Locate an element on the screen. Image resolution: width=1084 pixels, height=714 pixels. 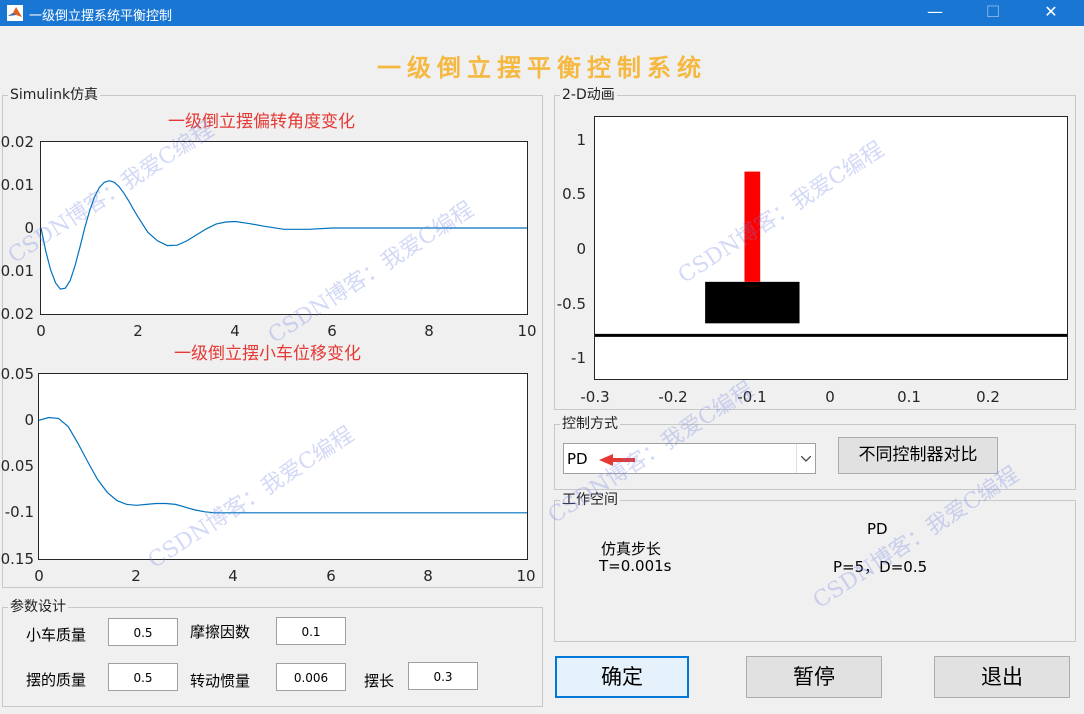
angle-ytick: 0 is located at coordinates (29, 228).